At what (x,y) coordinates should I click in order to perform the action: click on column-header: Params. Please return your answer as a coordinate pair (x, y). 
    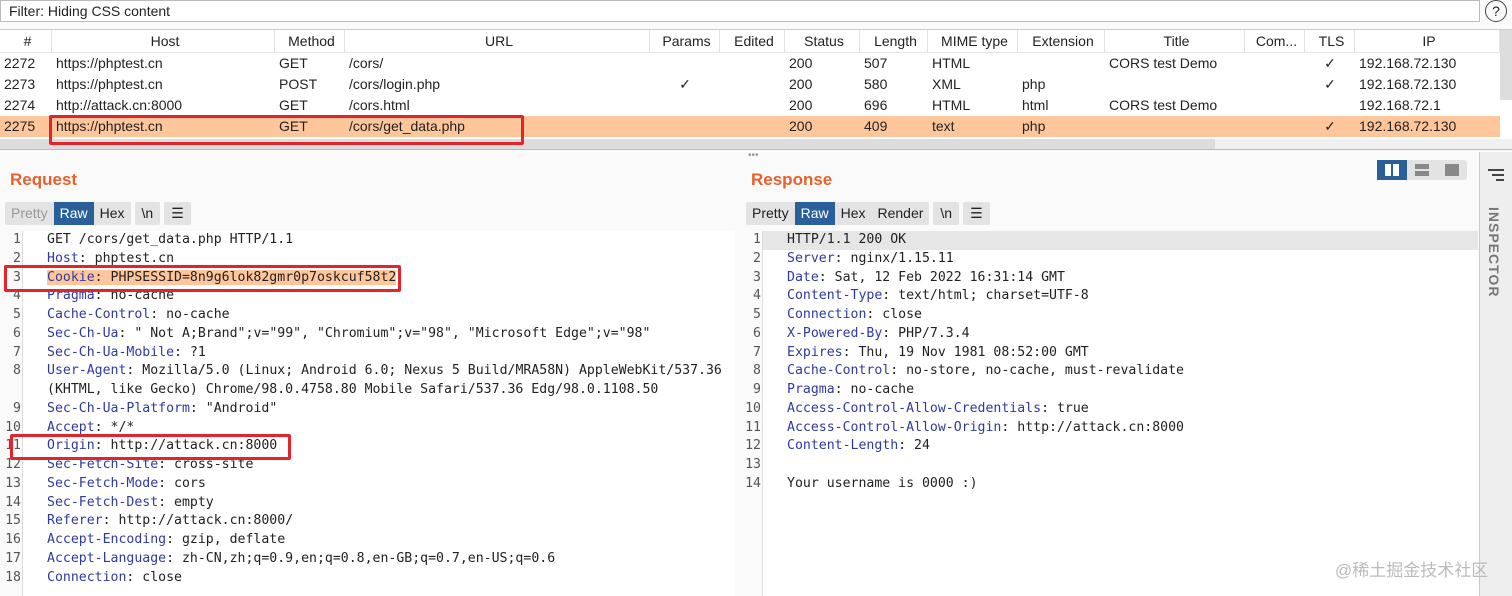
    Looking at the image, I should click on (685, 41).